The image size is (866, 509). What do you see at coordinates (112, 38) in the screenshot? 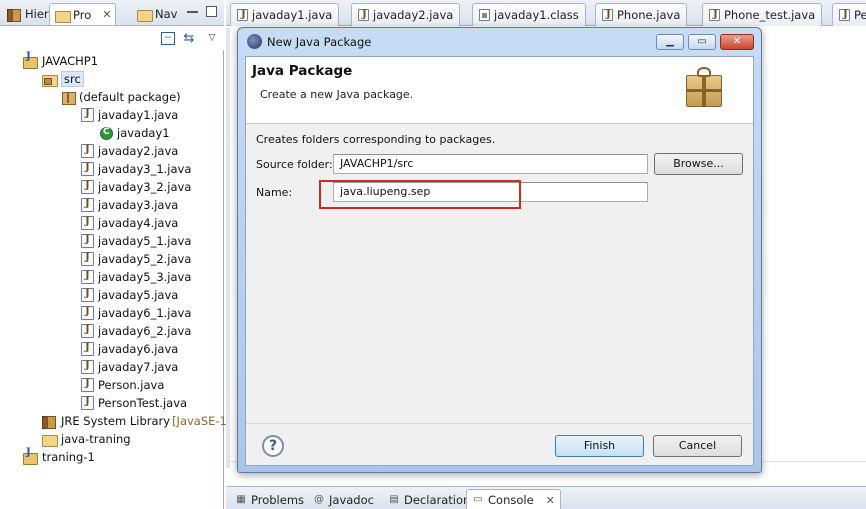
I see `view-toolbar: − ⇆ ▽` at bounding box center [112, 38].